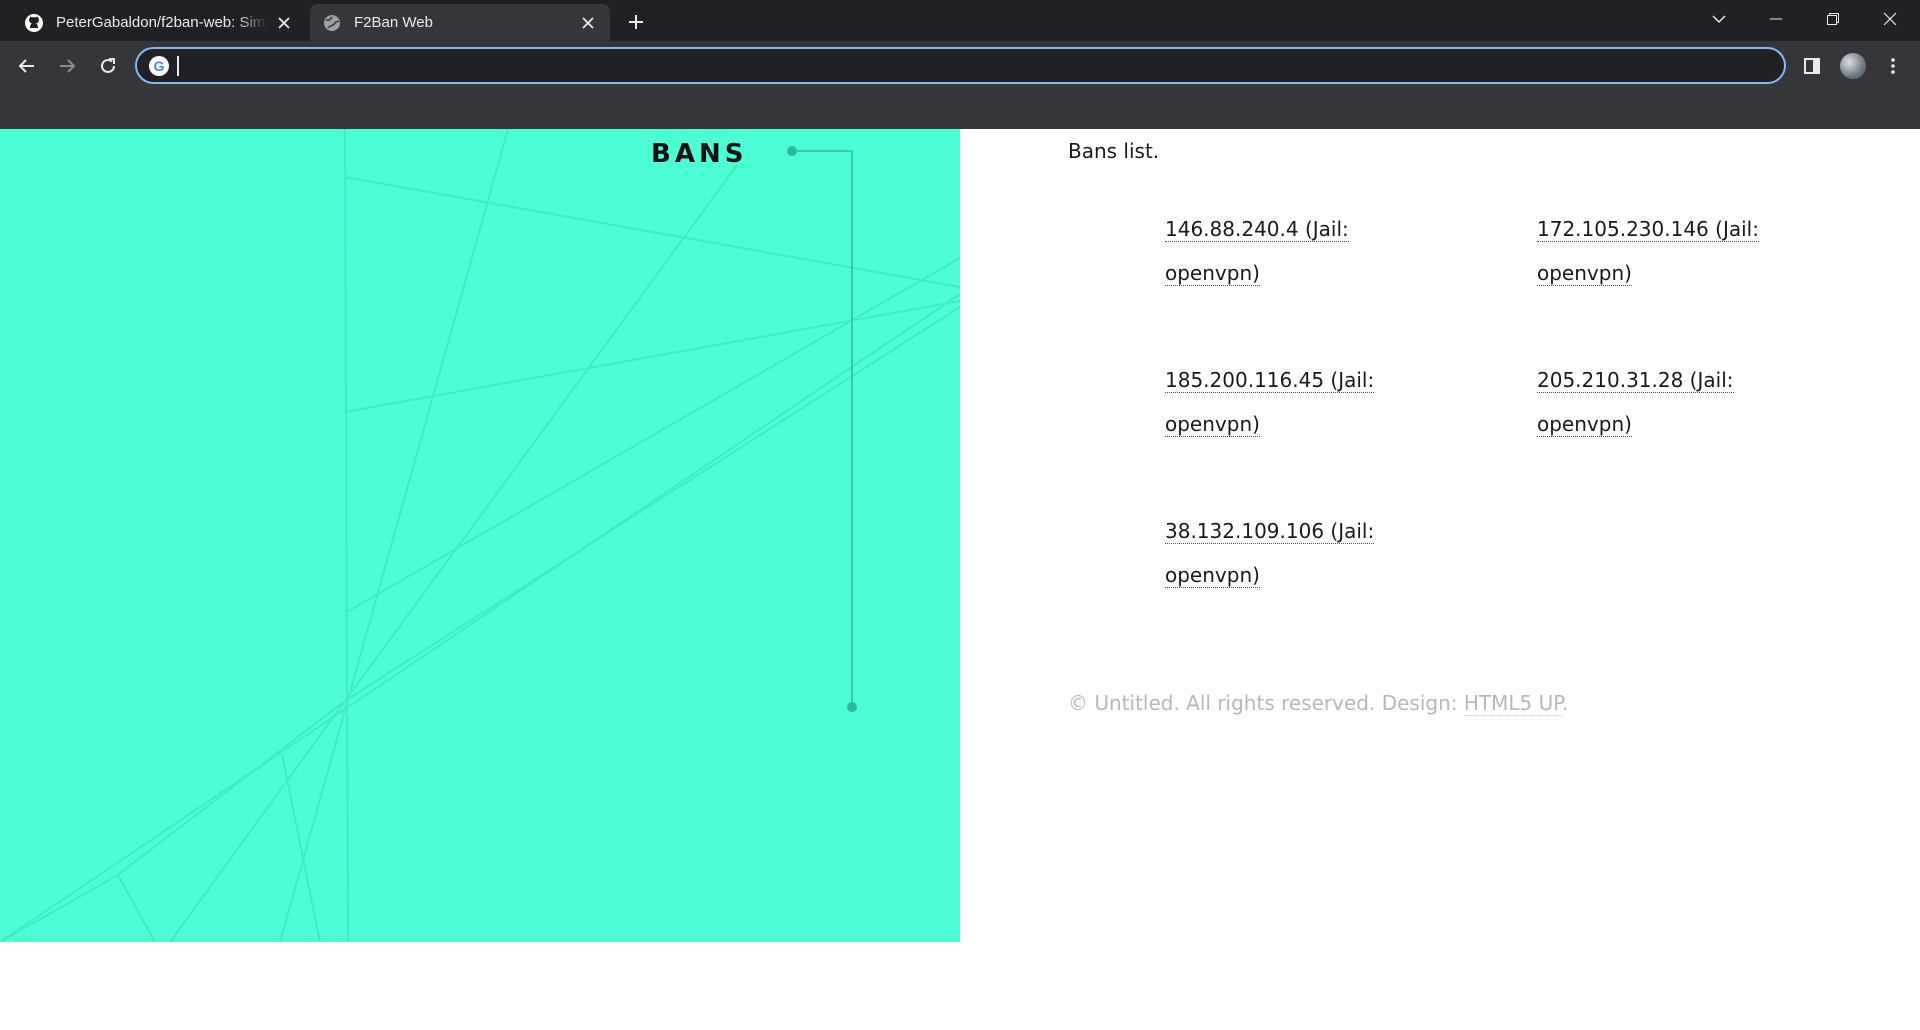 The height and width of the screenshot is (1030, 1920). Describe the element at coordinates (1232, 229) in the screenshot. I see `ban-ip: 146.88.240.4` at that location.